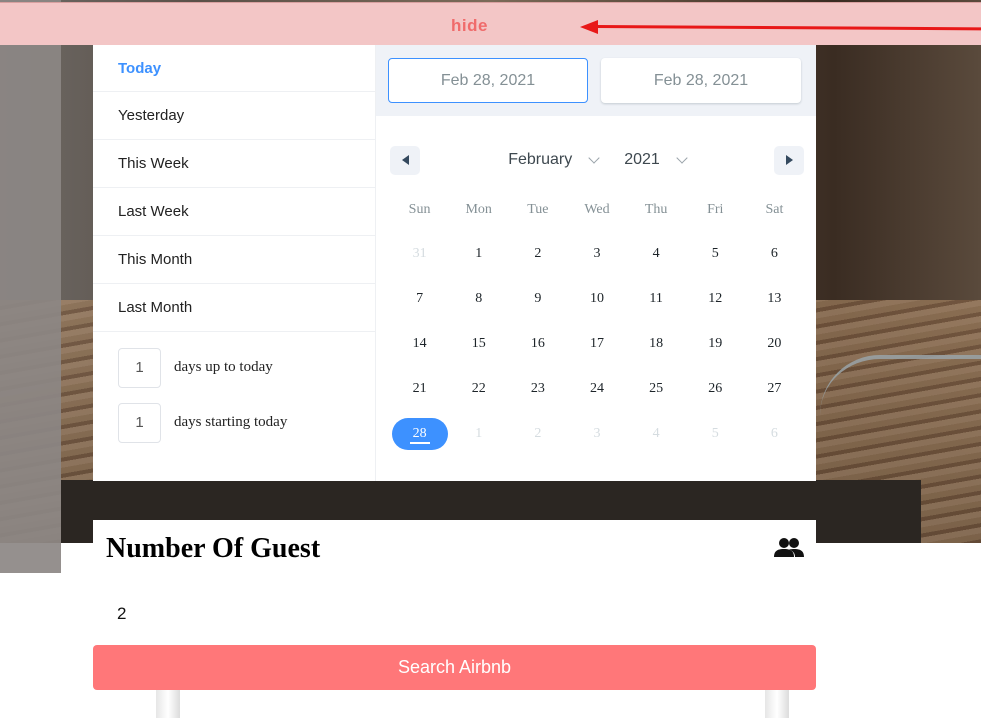 The height and width of the screenshot is (718, 981). I want to click on caret-left-icon, so click(405, 160).